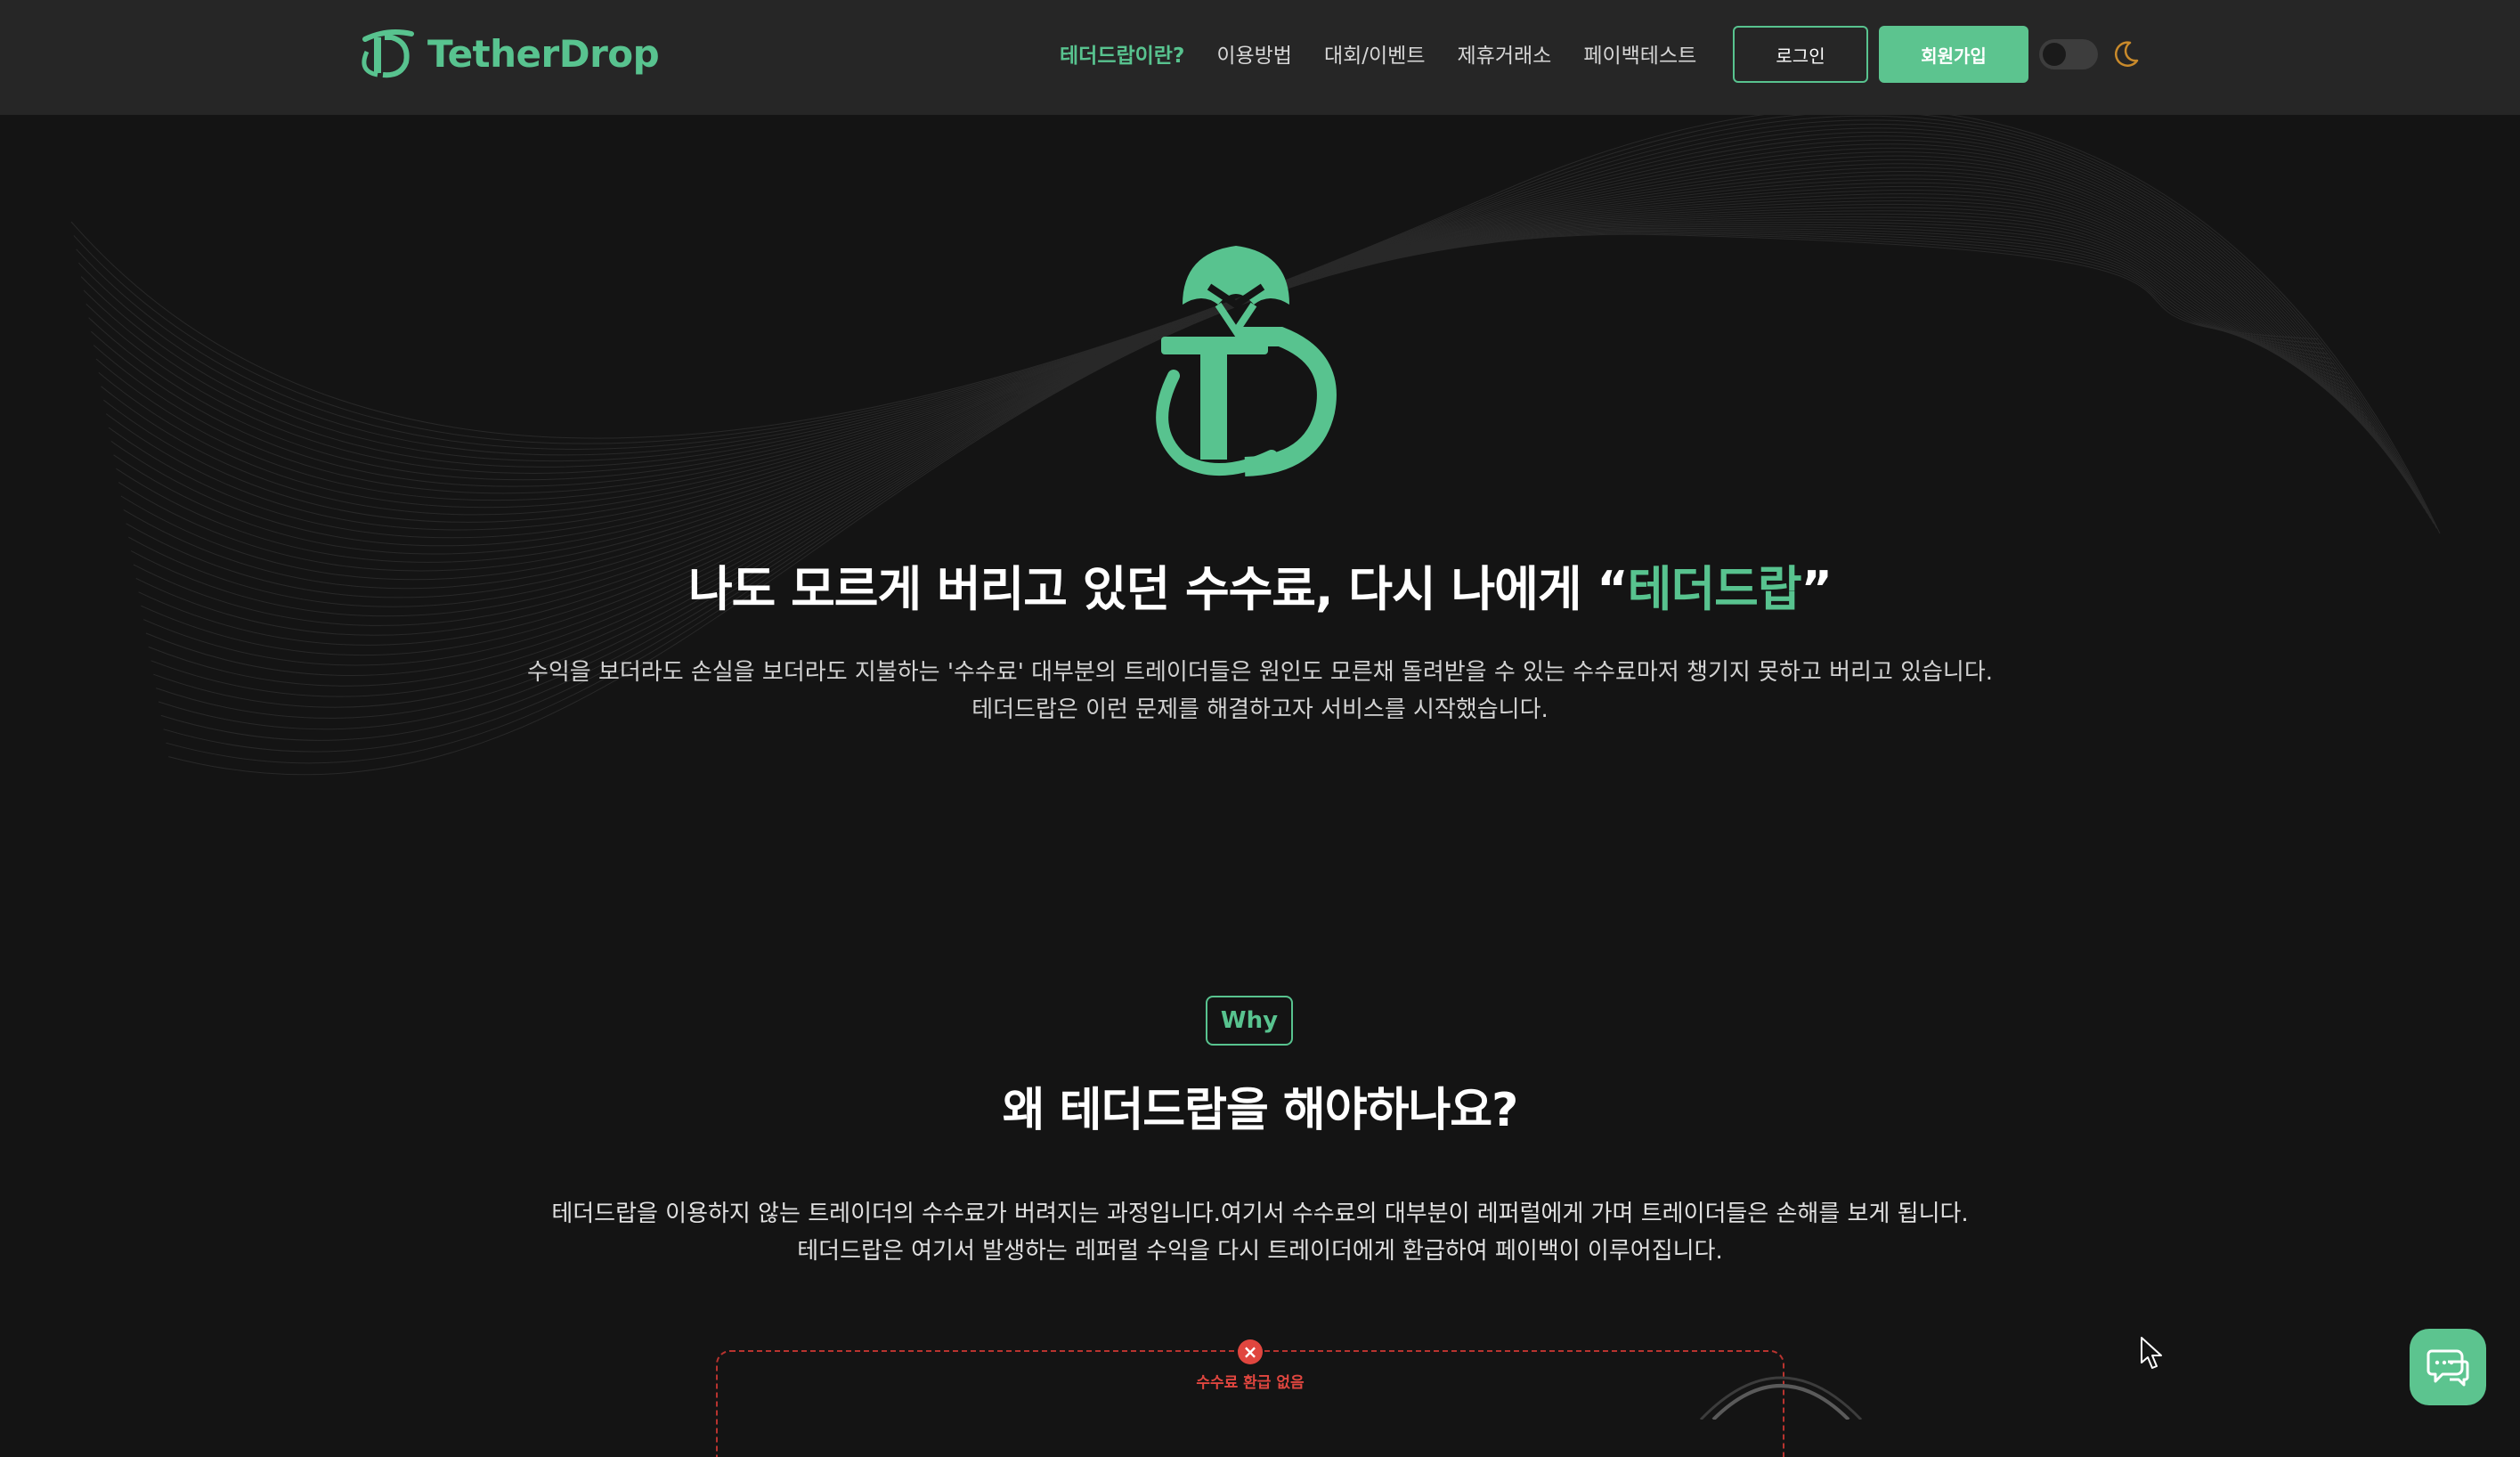 This screenshot has width=2520, height=1457. What do you see at coordinates (1953, 54) in the screenshot?
I see `signup-button: 회원가입` at bounding box center [1953, 54].